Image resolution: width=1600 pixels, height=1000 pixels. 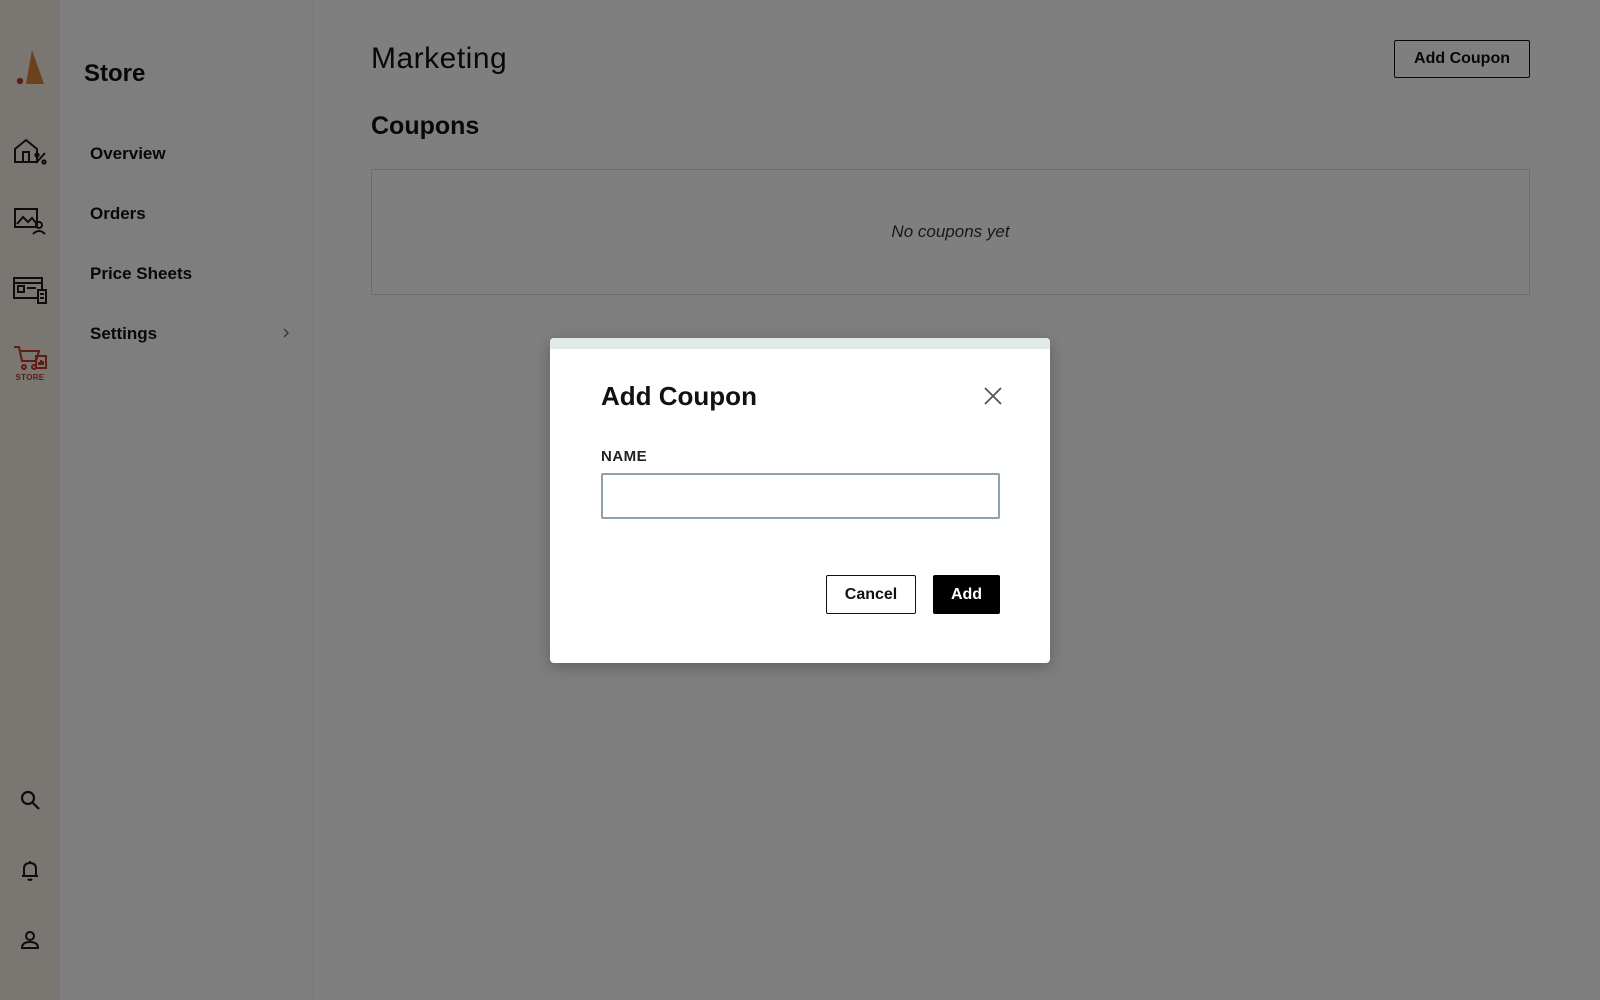 I want to click on add-coupon-modal: Add Coupon NAME Cancel Add, so click(x=800, y=500).